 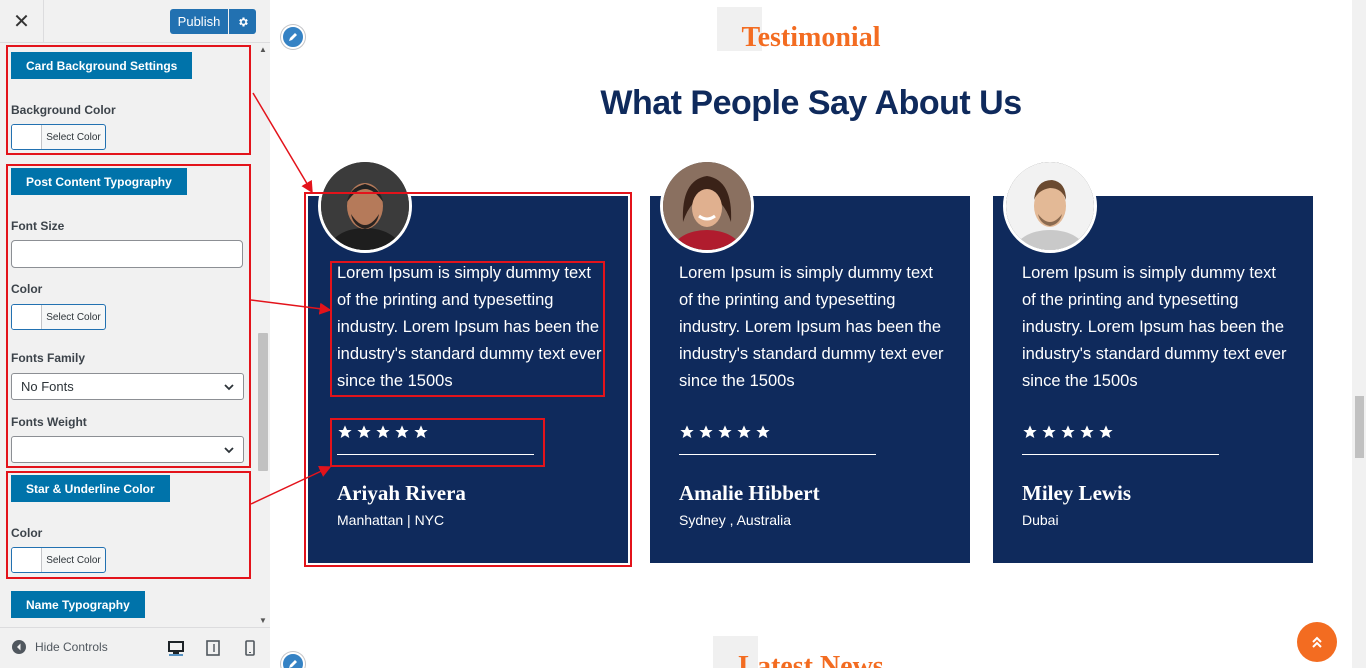 What do you see at coordinates (811, 103) in the screenshot?
I see `section-title: What People Say About Us` at bounding box center [811, 103].